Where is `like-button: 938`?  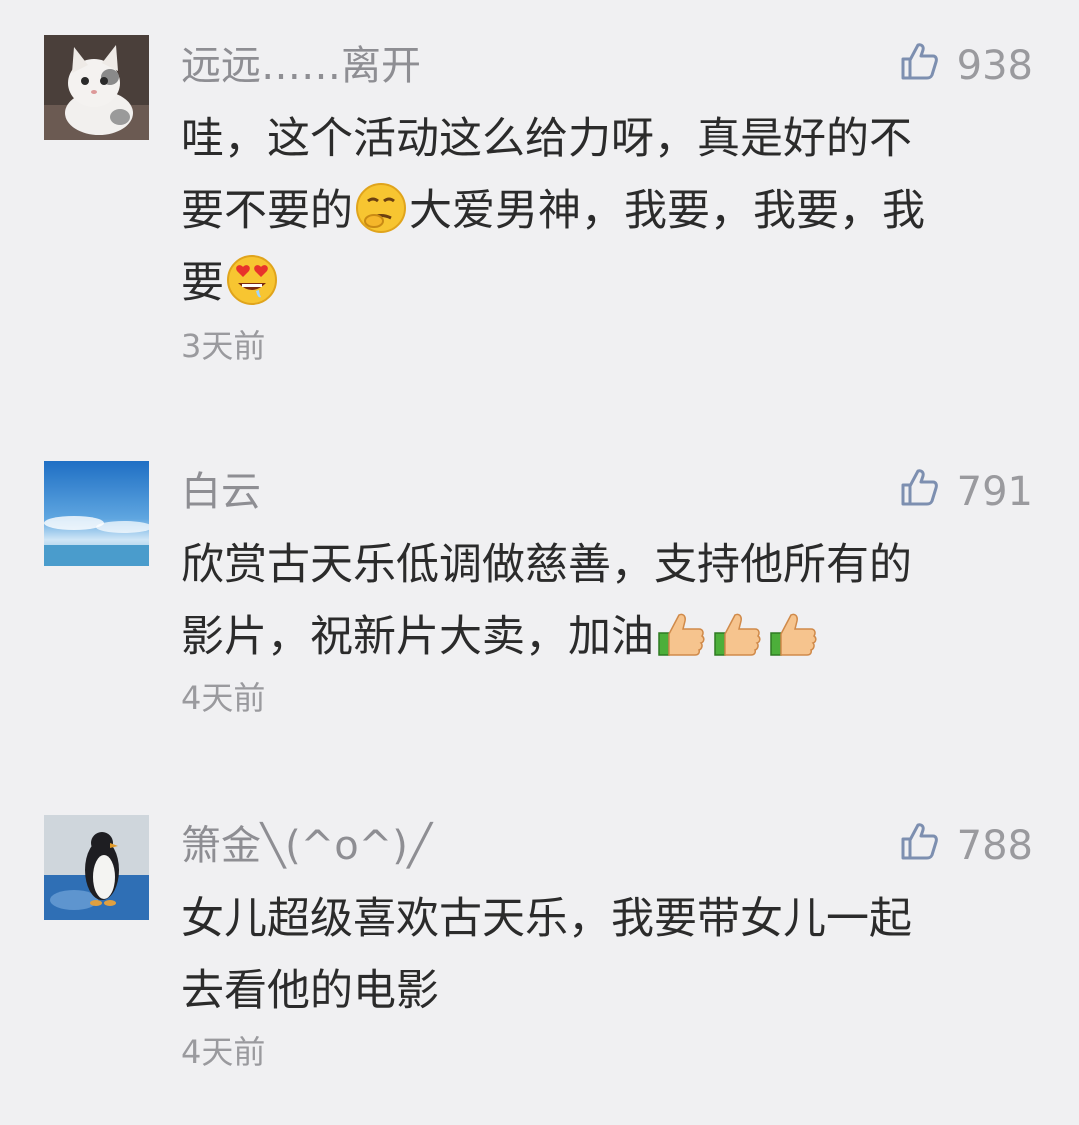 like-button: 938 is located at coordinates (966, 66).